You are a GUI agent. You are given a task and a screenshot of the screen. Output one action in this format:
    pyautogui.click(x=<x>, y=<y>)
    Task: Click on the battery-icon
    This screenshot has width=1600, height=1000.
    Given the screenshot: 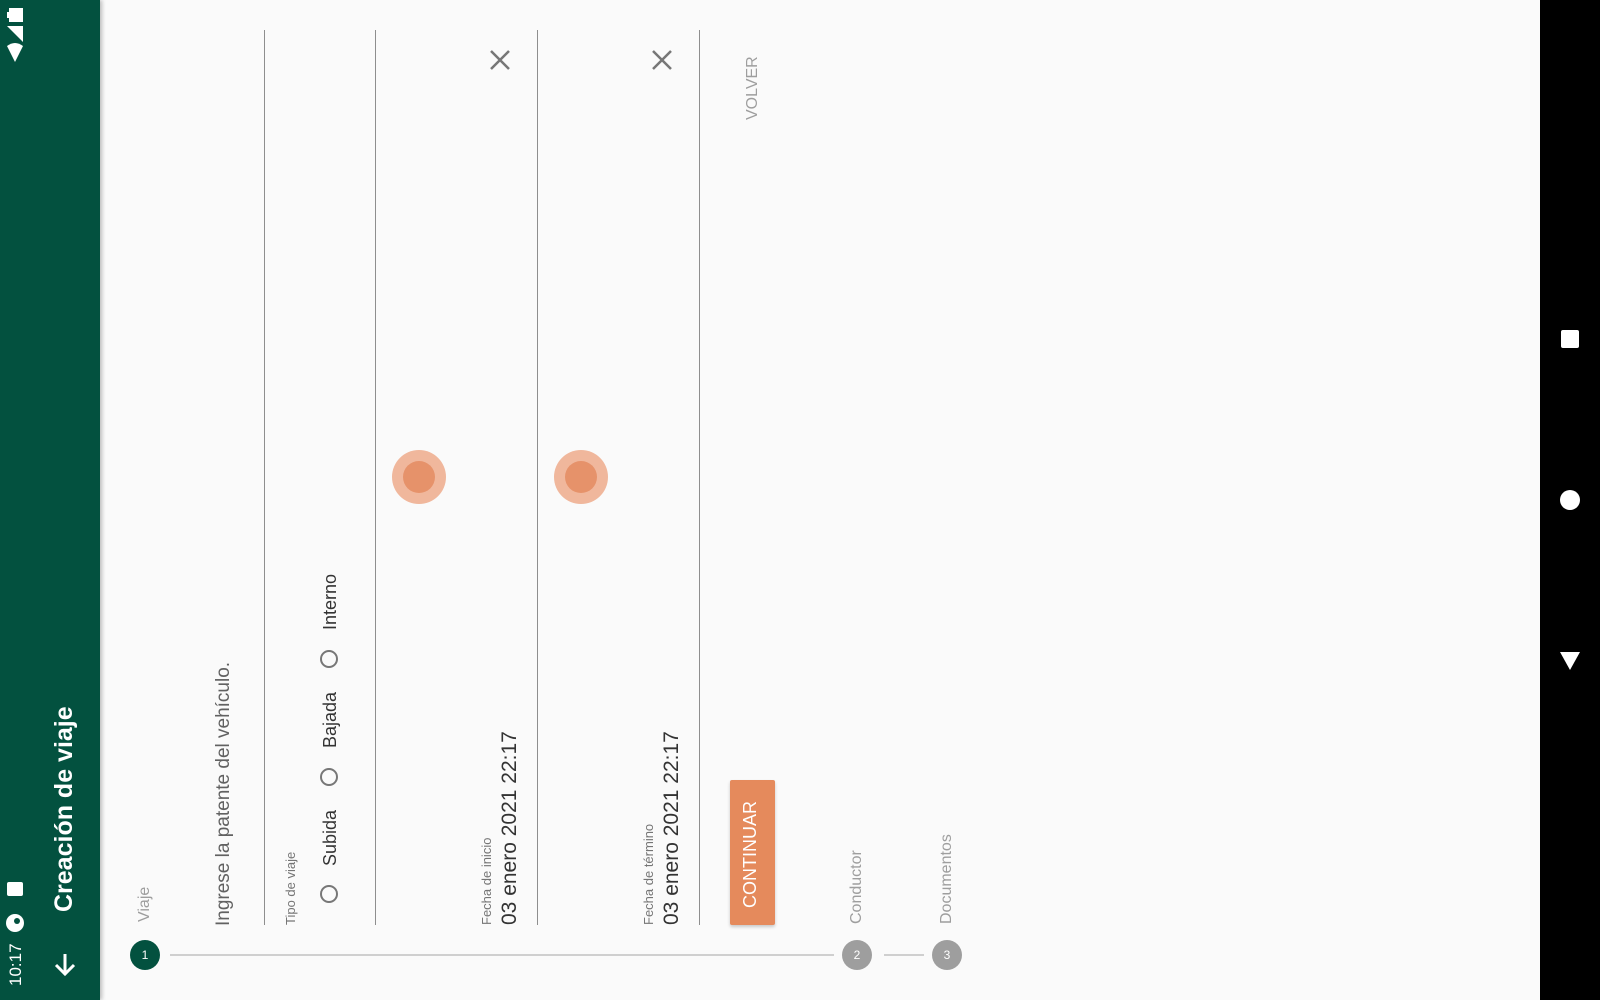 What is the action you would take?
    pyautogui.click(x=15, y=15)
    